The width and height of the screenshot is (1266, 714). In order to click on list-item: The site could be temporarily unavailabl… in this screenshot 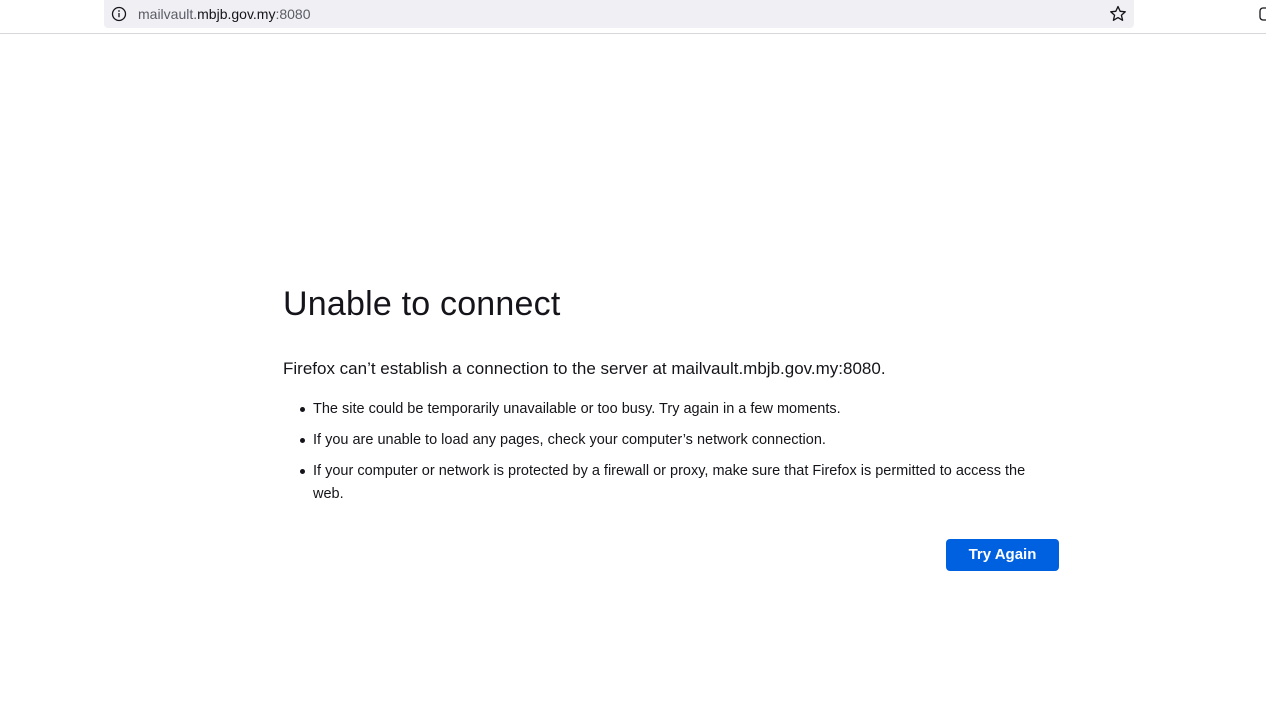, I will do `click(679, 409)`.